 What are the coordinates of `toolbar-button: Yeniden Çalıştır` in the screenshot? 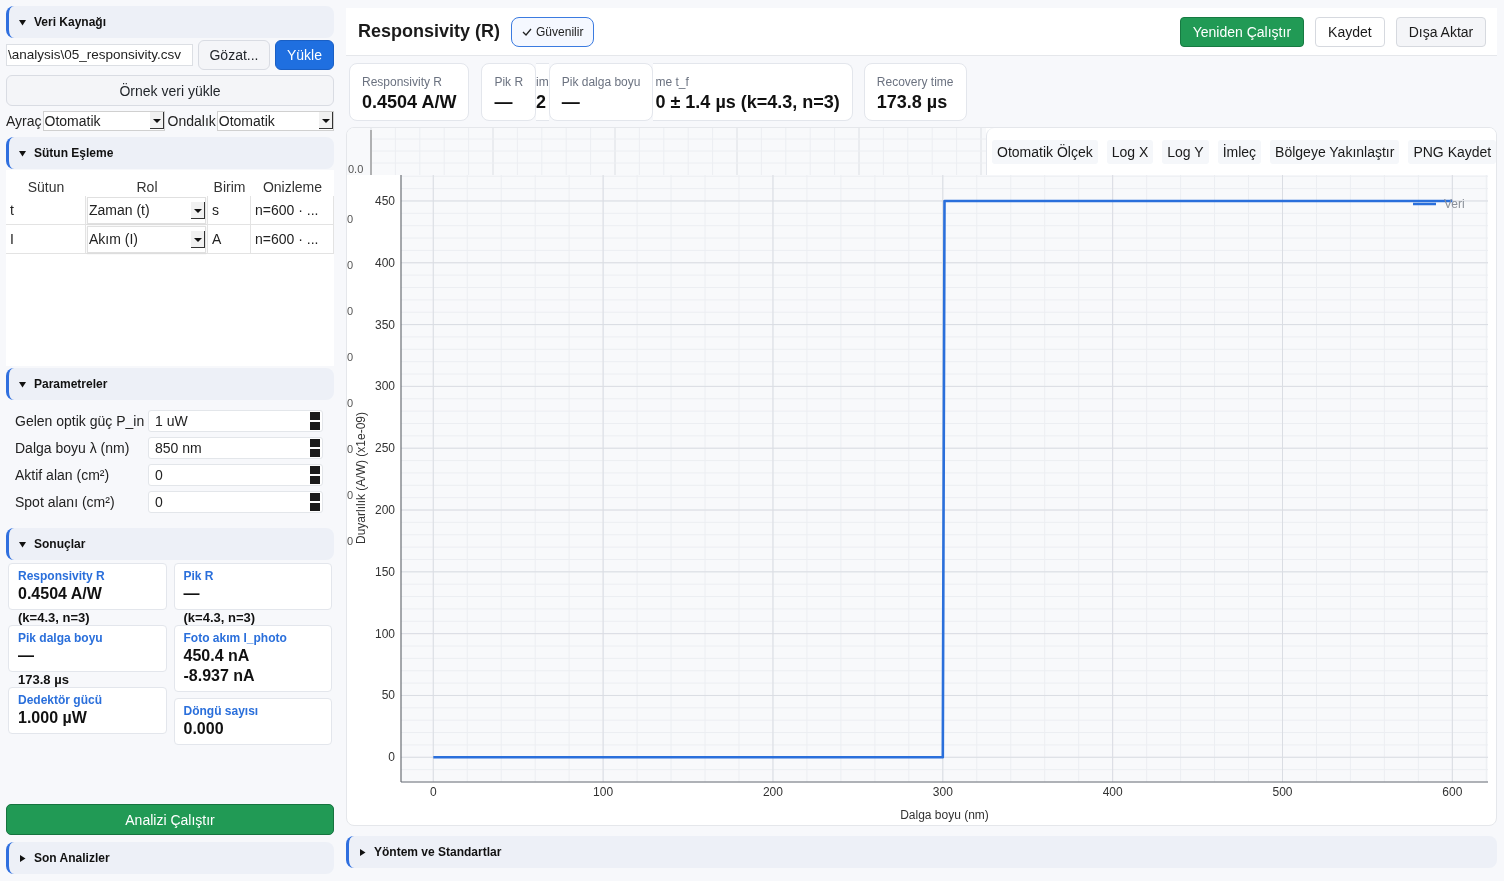 It's located at (1242, 31).